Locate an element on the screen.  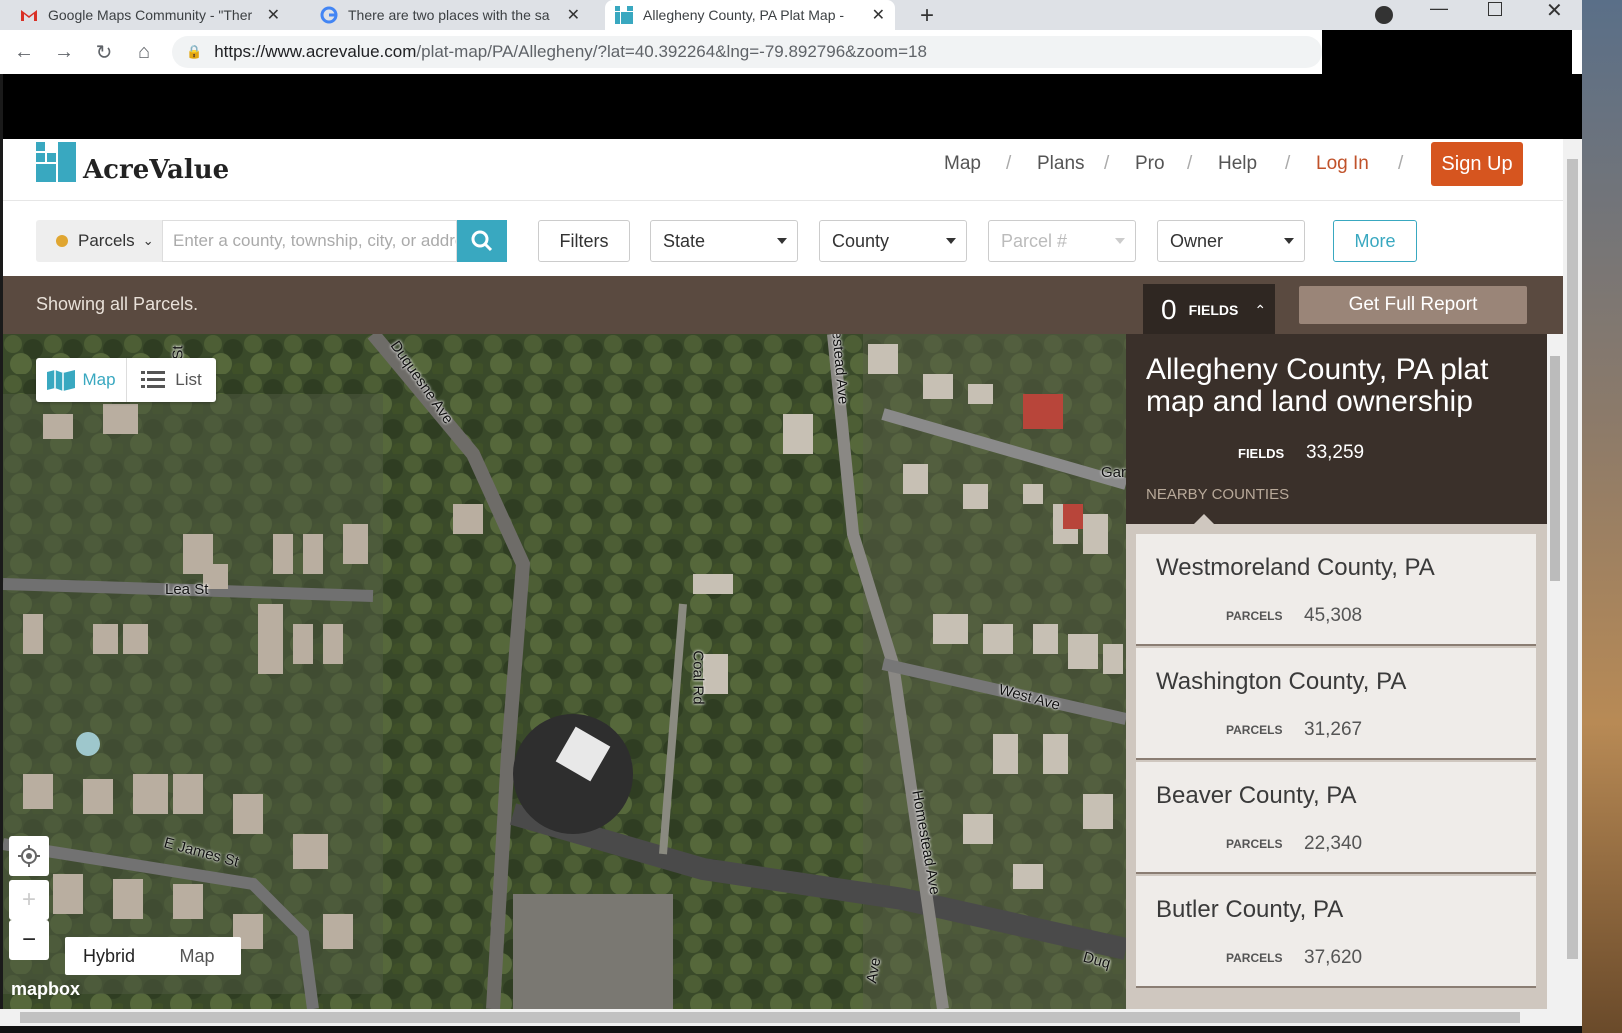
map-icon is located at coordinates (61, 380).